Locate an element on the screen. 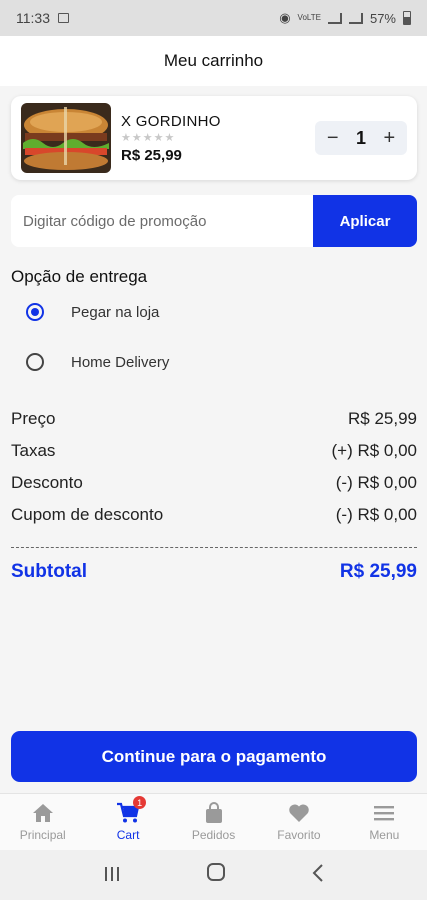 The width and height of the screenshot is (427, 900). increment-button: + is located at coordinates (389, 138).